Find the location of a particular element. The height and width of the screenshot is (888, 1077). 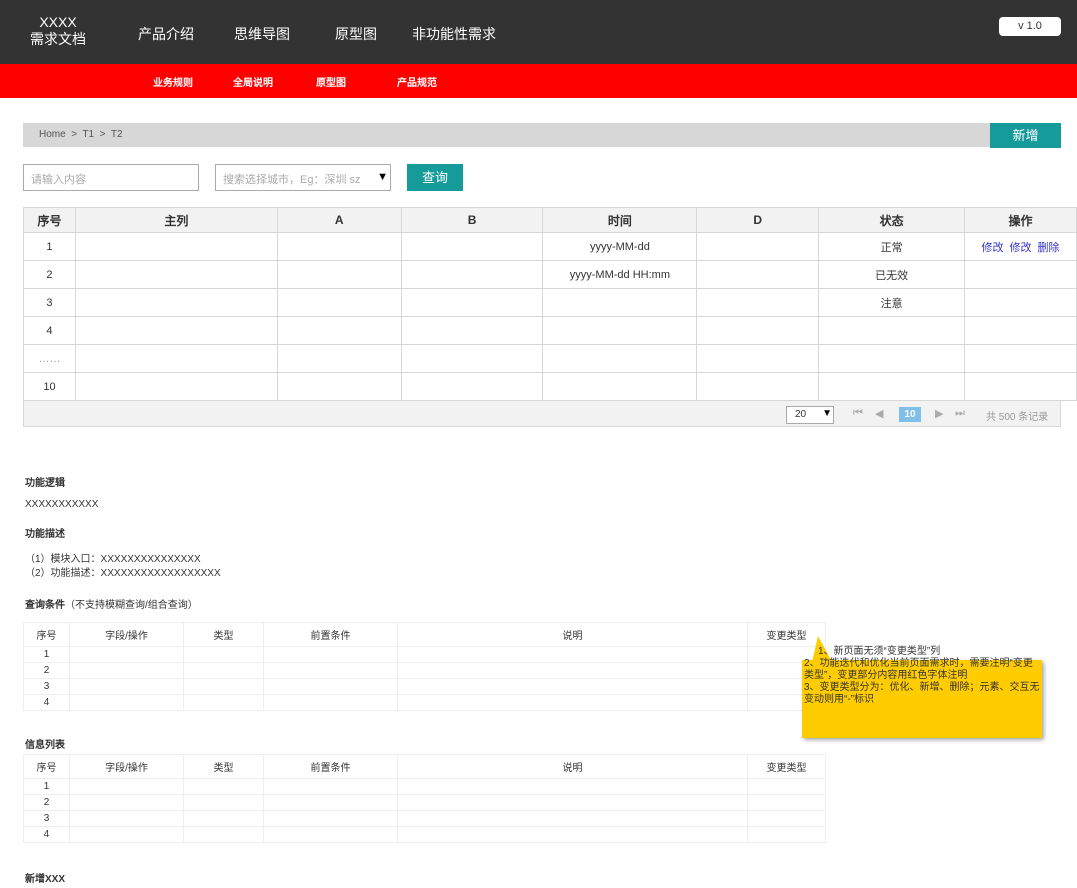

cell-index: 4 is located at coordinates (46, 702).